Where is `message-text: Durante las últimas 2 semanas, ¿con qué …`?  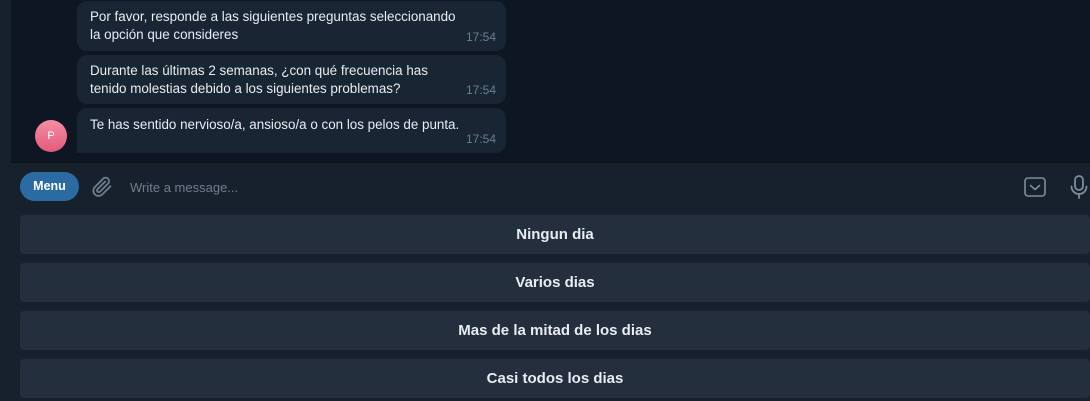
message-text: Durante las últimas 2 semanas, ¿con qué … is located at coordinates (259, 79).